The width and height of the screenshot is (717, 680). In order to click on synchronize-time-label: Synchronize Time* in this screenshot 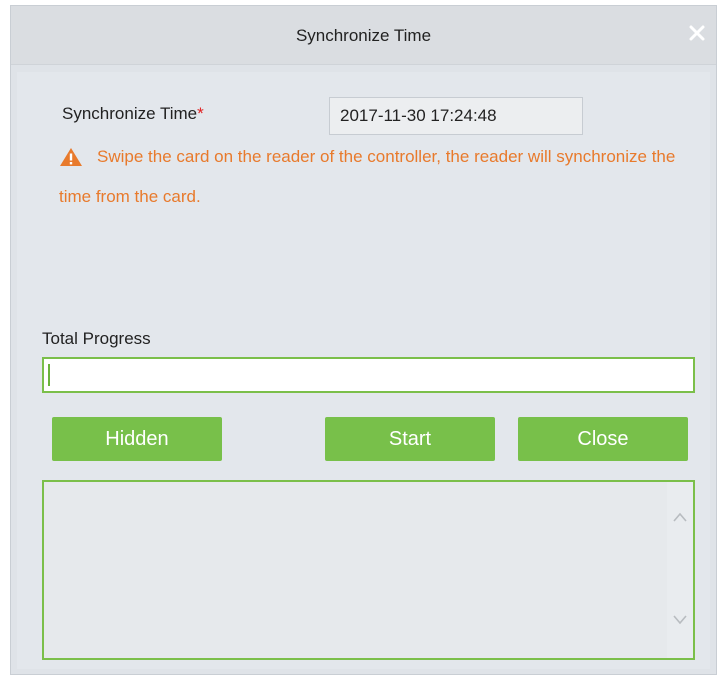, I will do `click(133, 114)`.